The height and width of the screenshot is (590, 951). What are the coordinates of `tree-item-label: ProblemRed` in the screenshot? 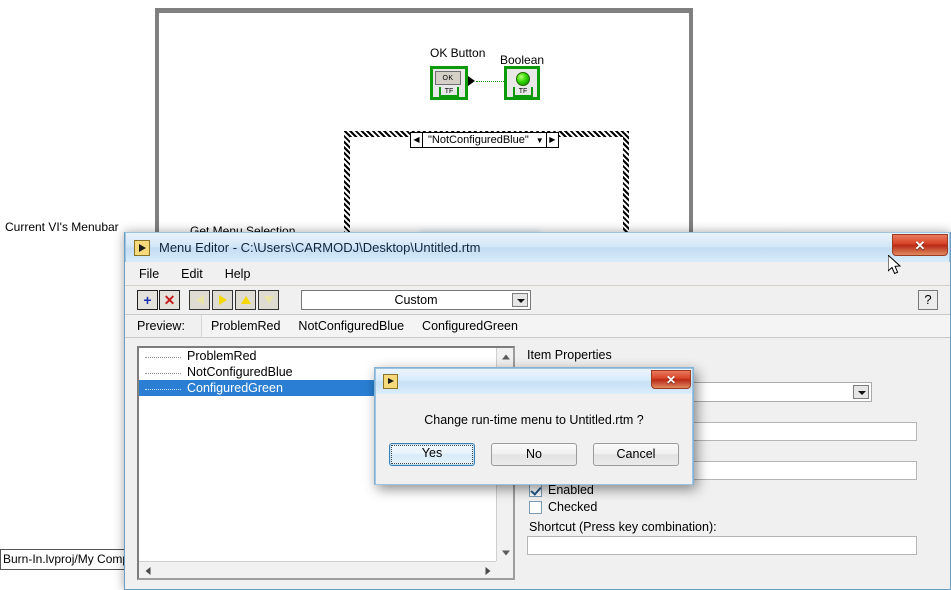 It's located at (222, 356).